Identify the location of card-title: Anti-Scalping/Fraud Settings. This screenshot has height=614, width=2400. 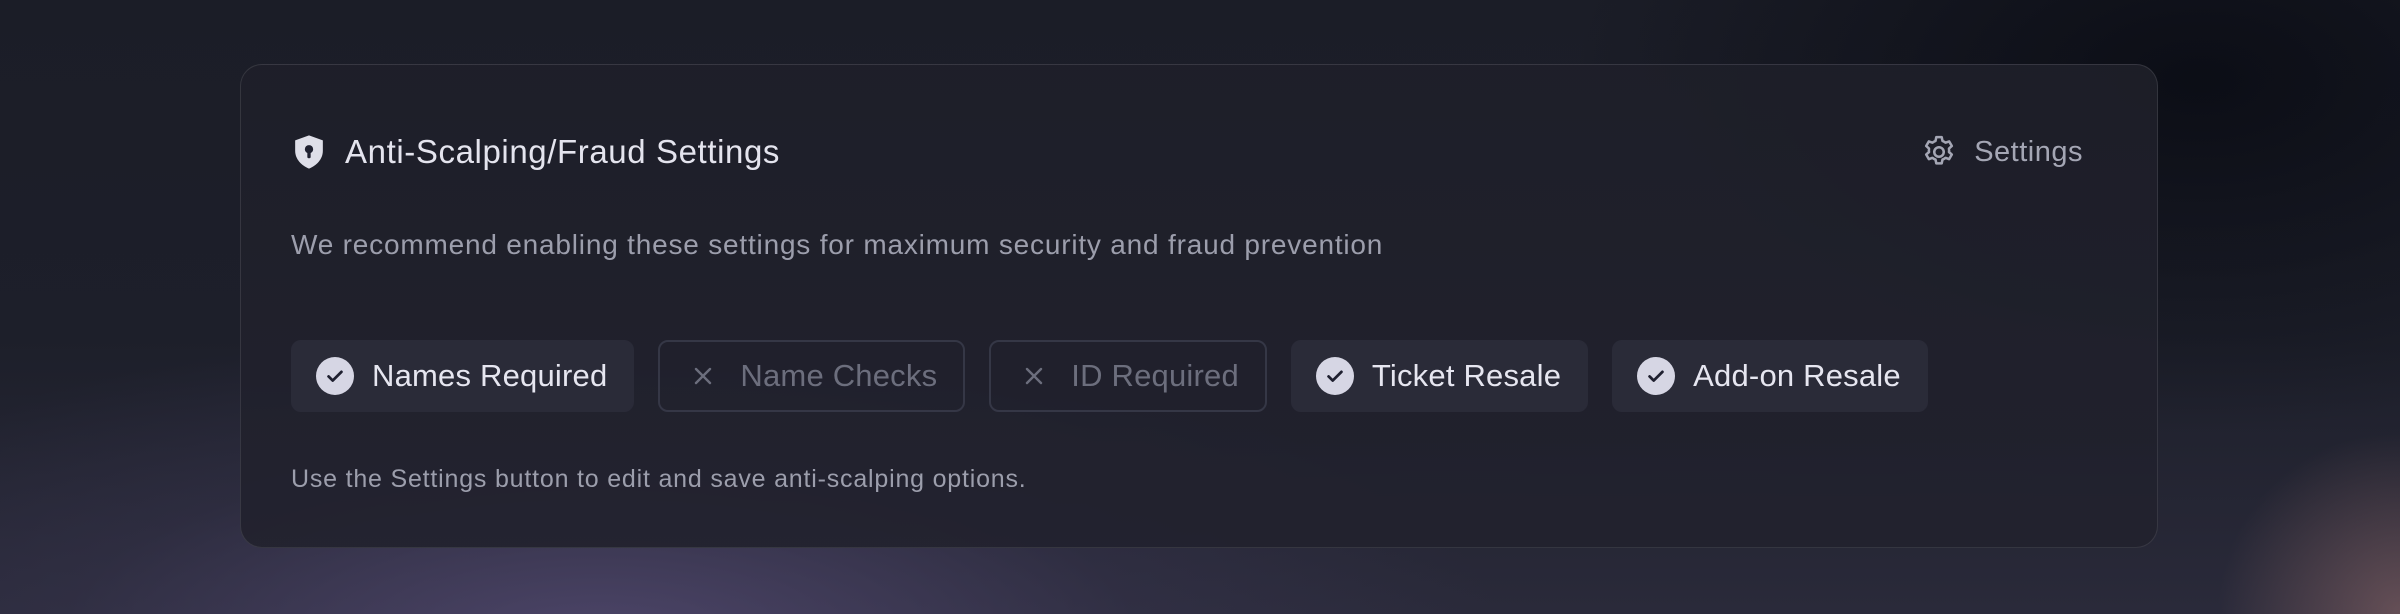
(563, 151).